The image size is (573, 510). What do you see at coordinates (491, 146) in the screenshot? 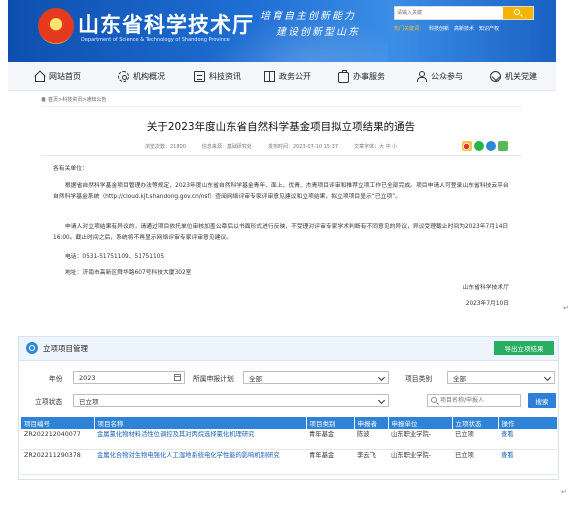
I see `qq-share-icon` at bounding box center [491, 146].